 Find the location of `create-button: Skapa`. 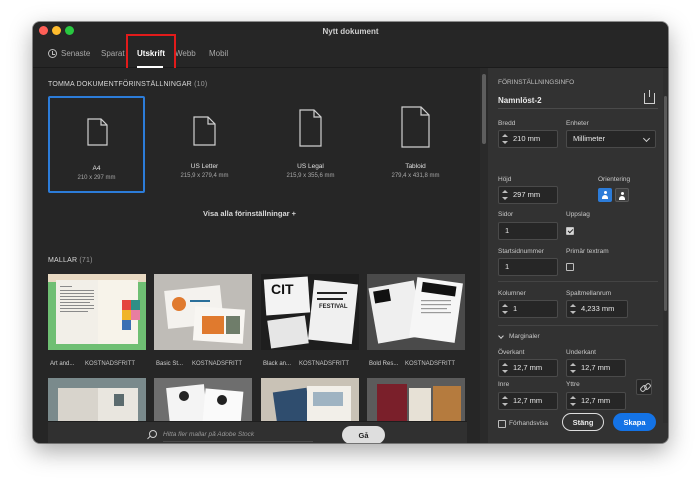

create-button: Skapa is located at coordinates (634, 422).